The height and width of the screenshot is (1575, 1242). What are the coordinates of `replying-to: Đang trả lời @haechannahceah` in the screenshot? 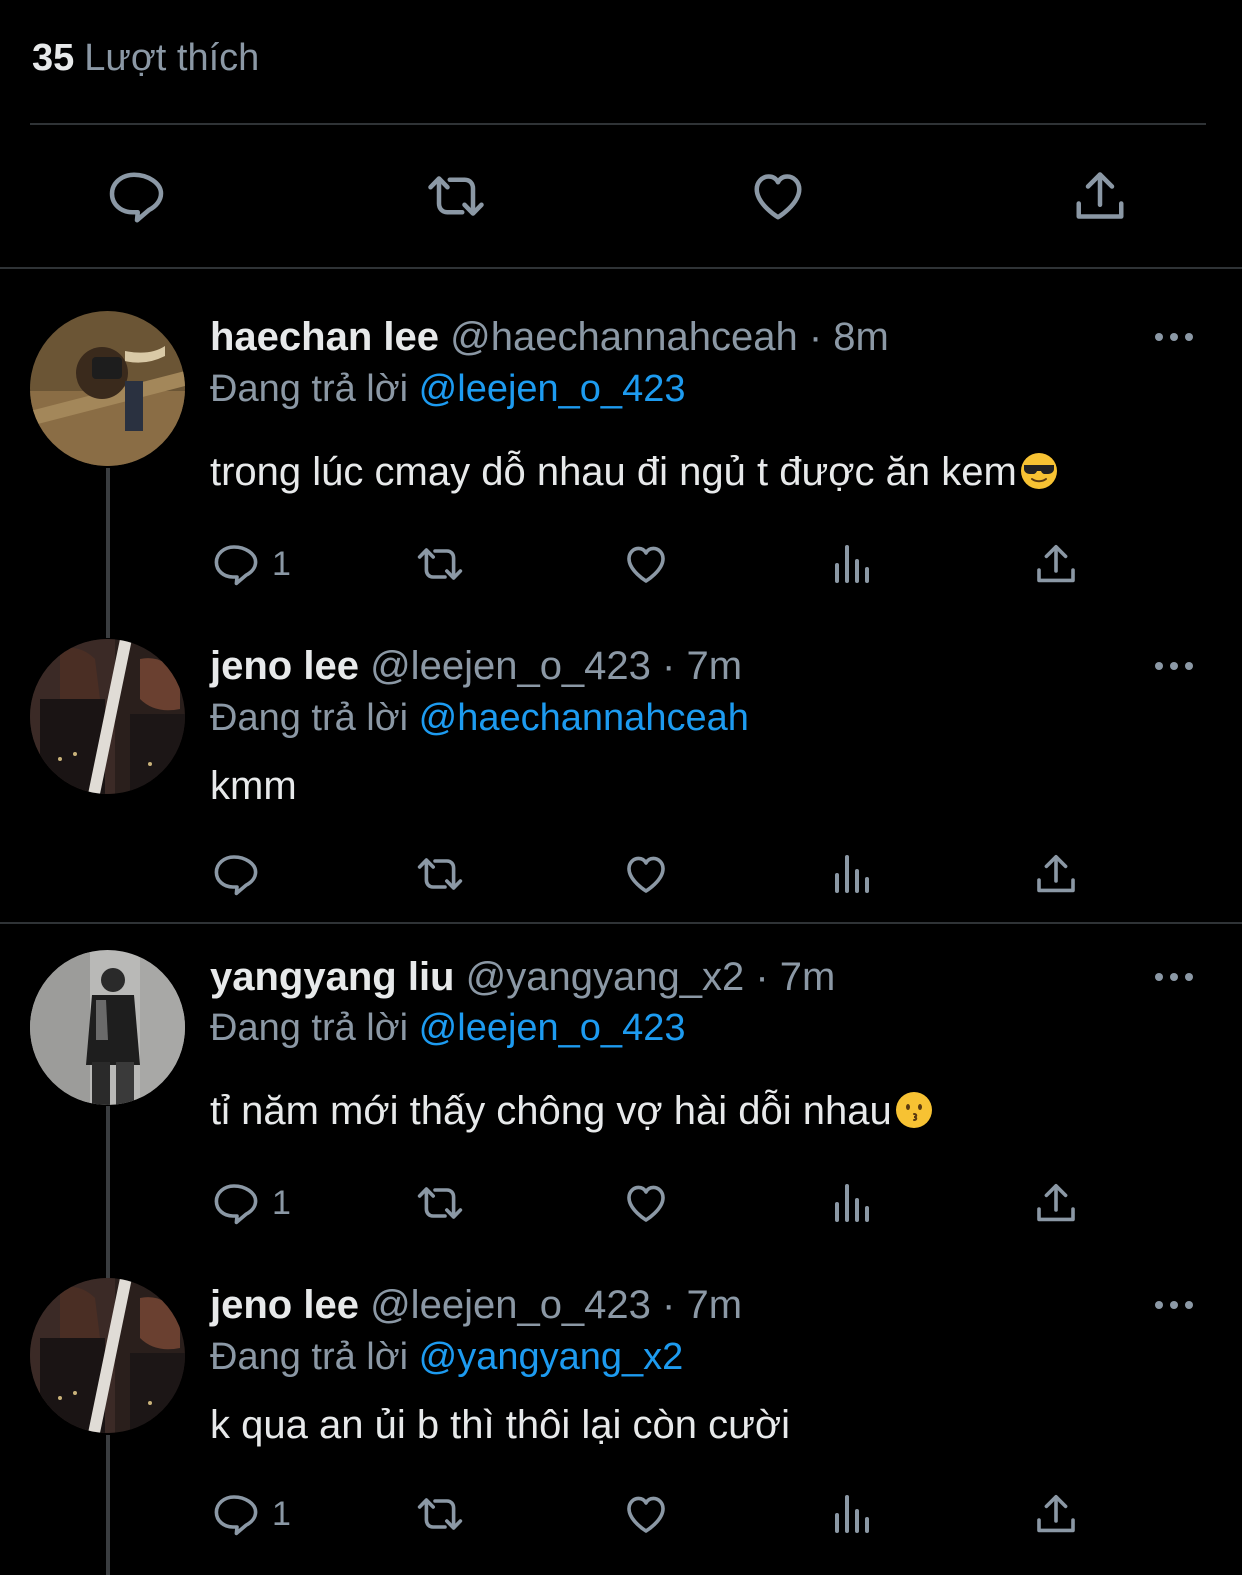 It's located at (479, 718).